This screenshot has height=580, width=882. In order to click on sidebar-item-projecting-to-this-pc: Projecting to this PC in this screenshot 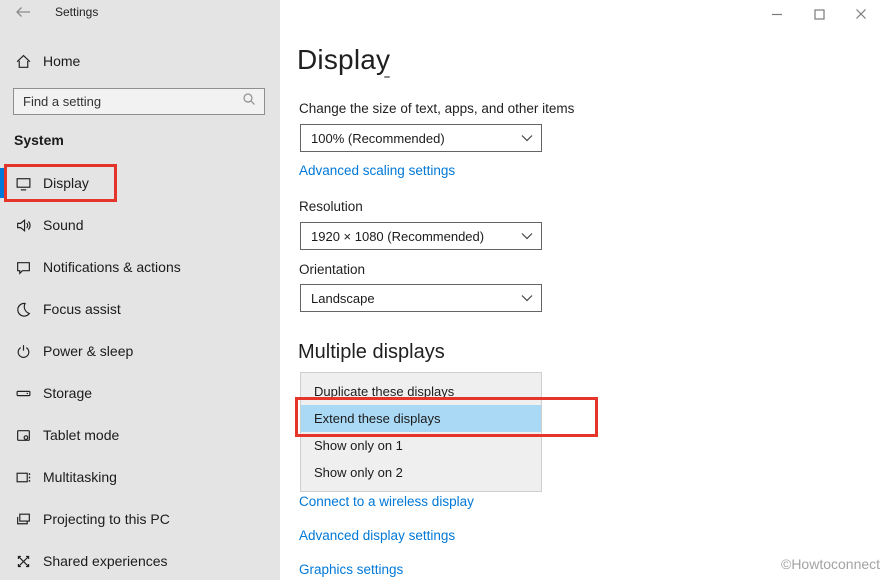, I will do `click(140, 519)`.